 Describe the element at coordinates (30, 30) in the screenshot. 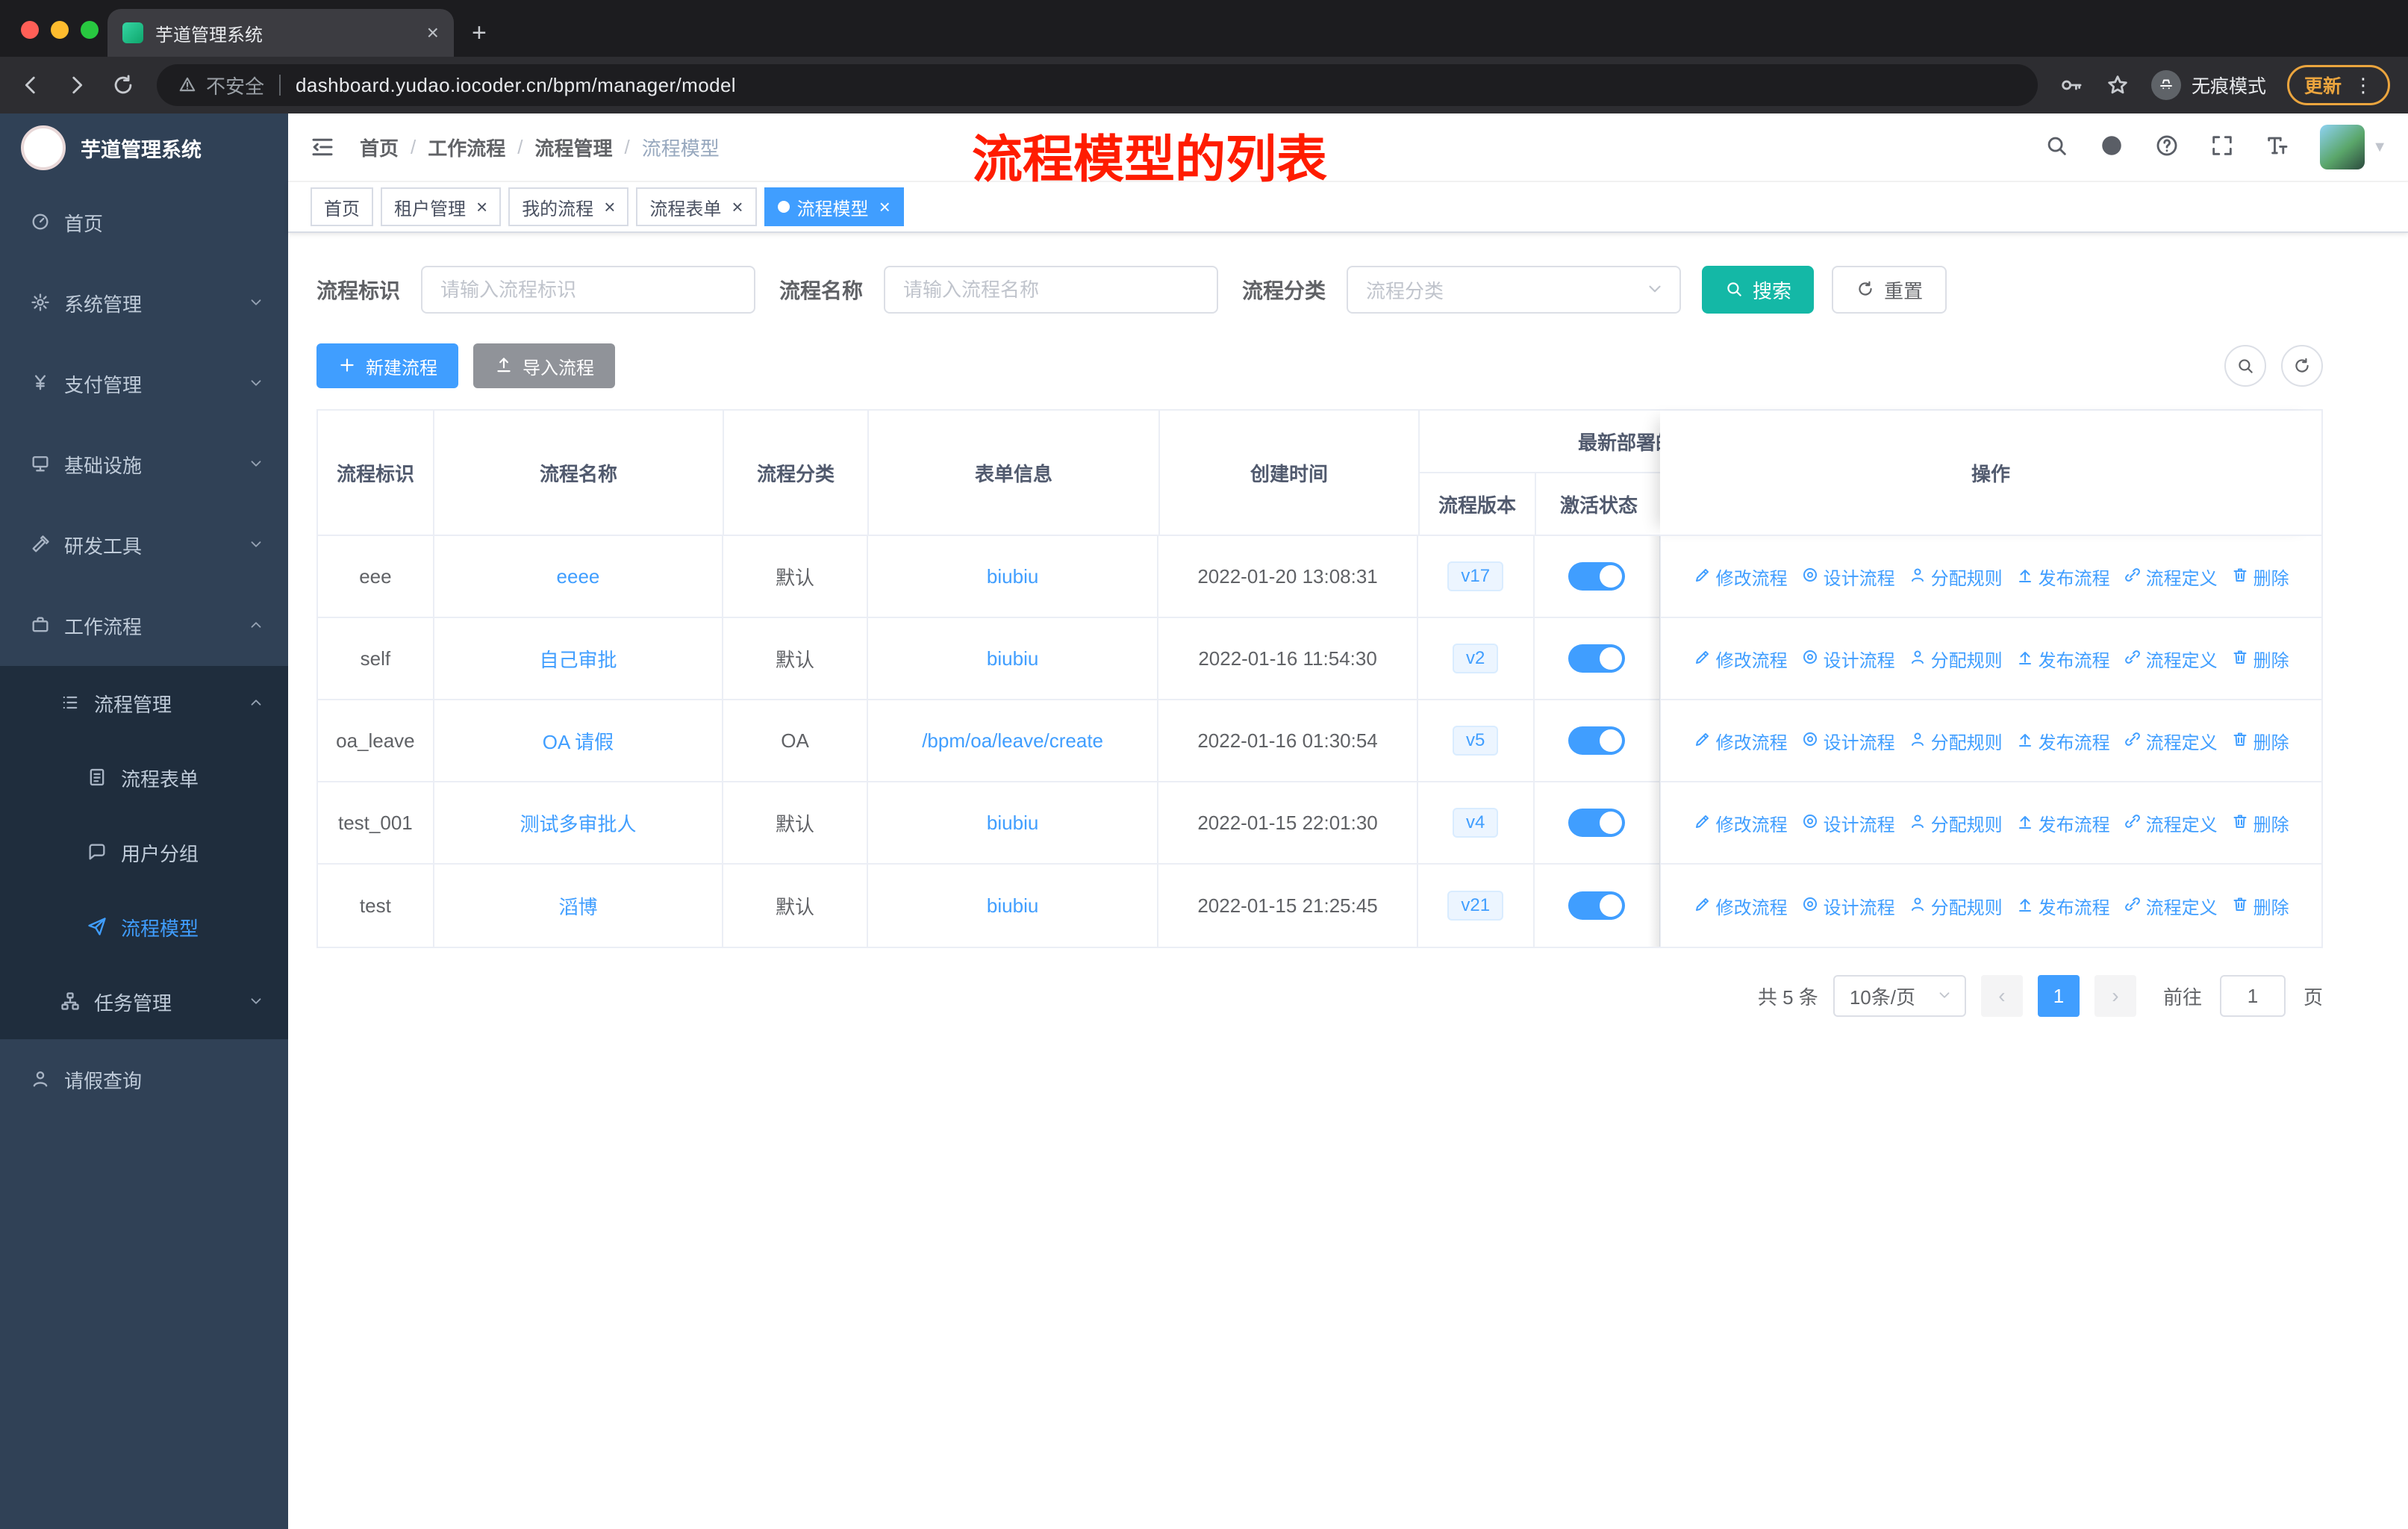

I see `close-window-button` at that location.